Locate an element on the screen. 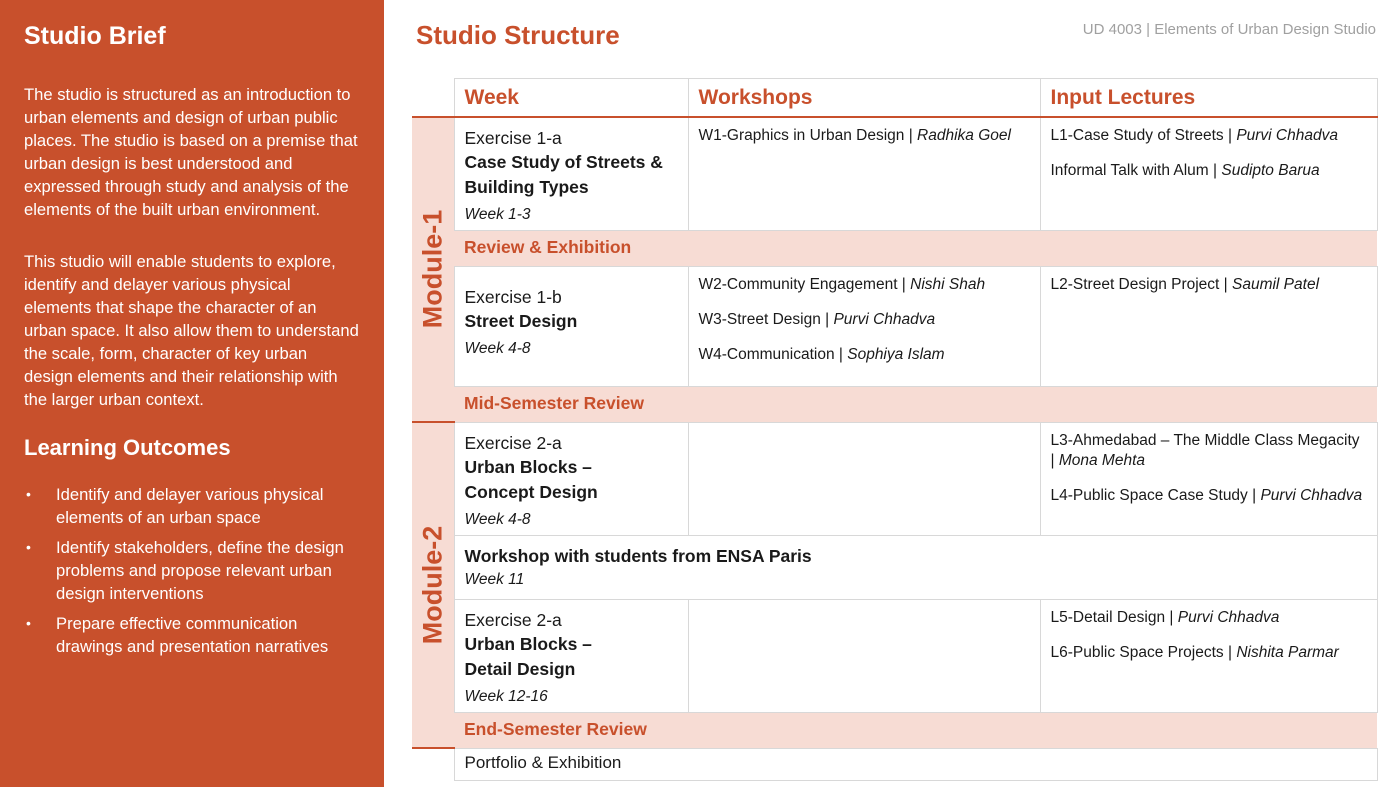 The height and width of the screenshot is (787, 1400). exercise-cell: Exercise 1-b Street Design Week 4-8 is located at coordinates (571, 326).